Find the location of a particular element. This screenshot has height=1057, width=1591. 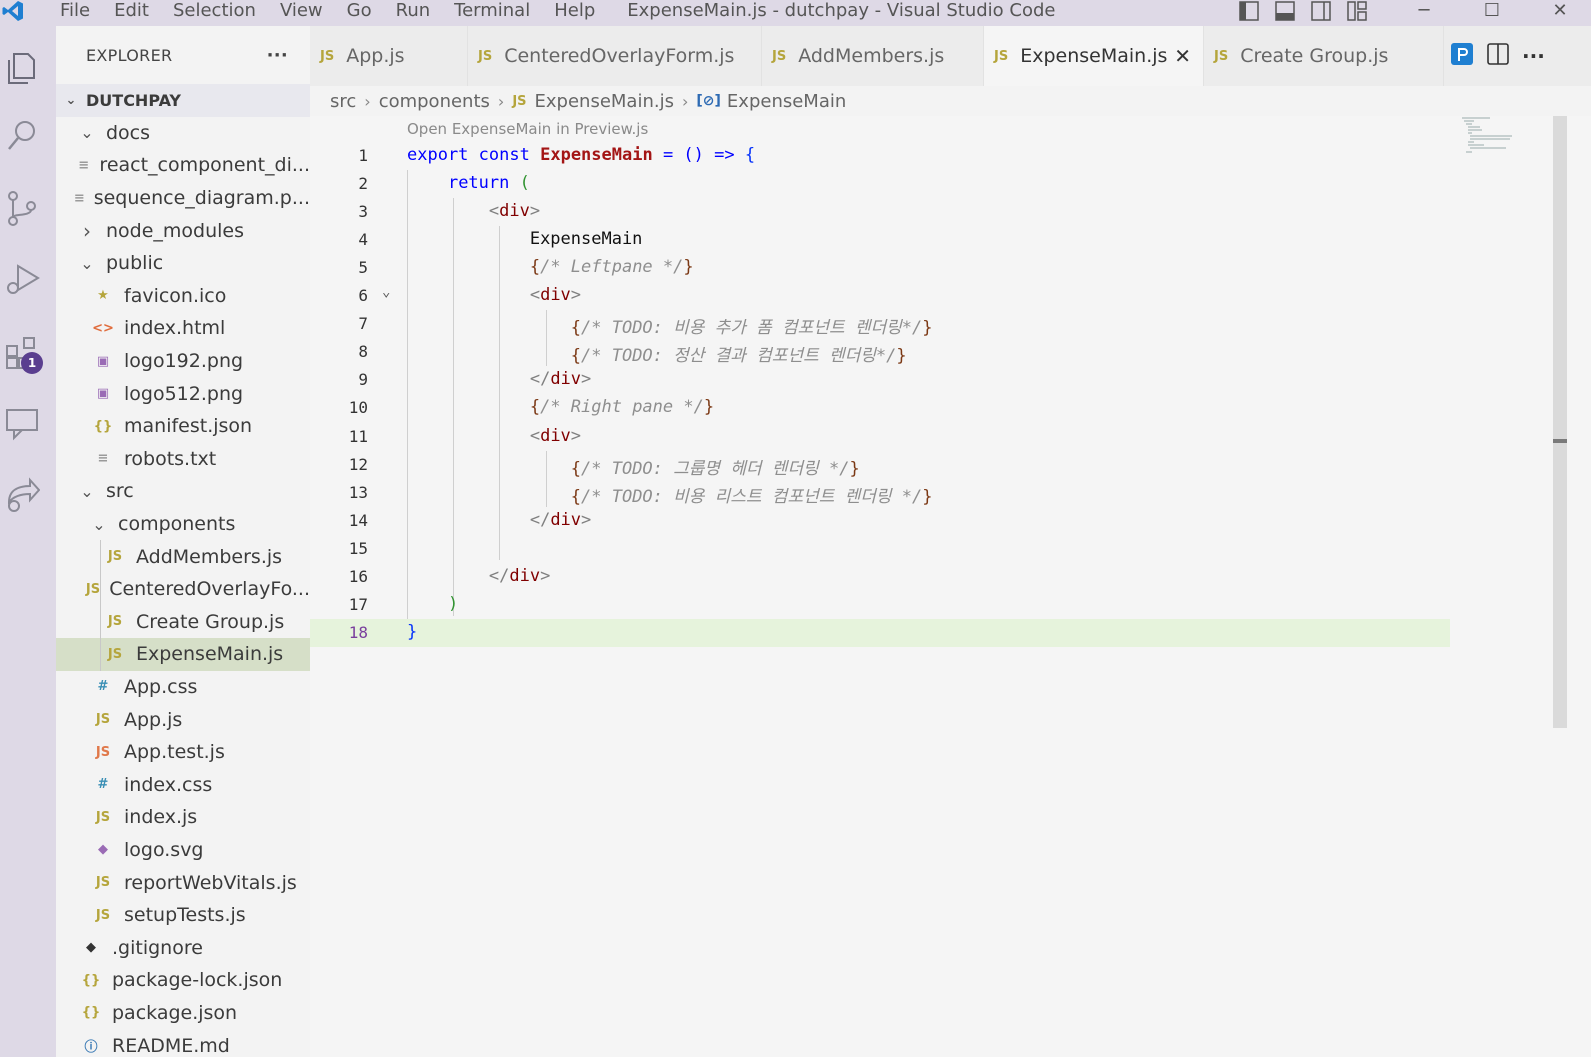

tree-item: ⌄ docs is located at coordinates (183, 133).